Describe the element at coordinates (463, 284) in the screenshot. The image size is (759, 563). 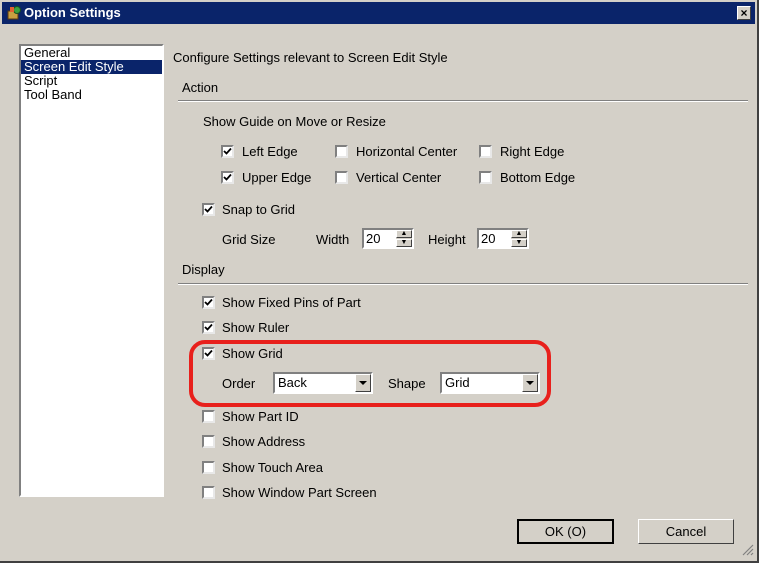
I see `display-divider` at that location.